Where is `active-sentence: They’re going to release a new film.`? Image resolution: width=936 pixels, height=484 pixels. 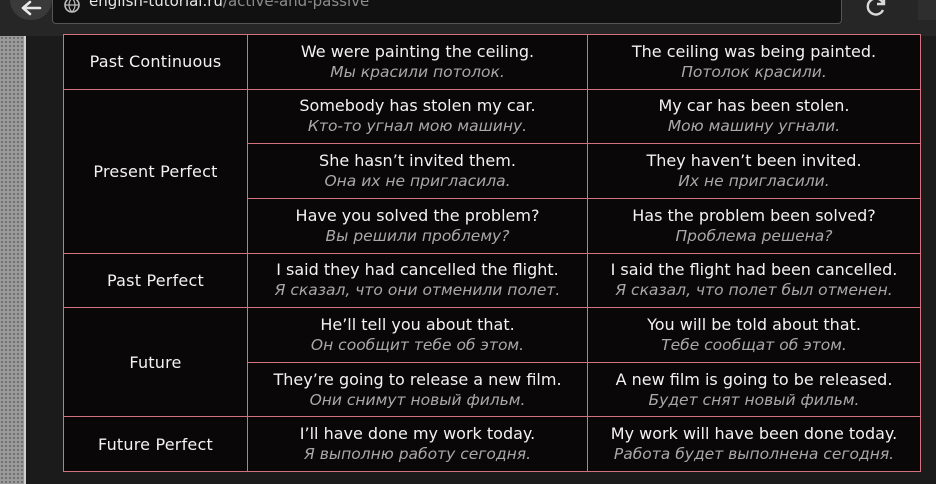
active-sentence: They’re going to release a new film. is located at coordinates (417, 379).